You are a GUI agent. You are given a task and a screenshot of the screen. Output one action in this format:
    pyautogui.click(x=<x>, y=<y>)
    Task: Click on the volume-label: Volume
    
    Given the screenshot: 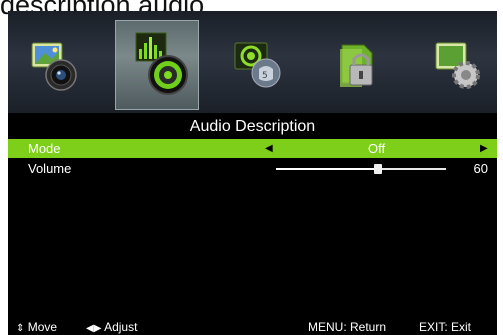 What is the action you would take?
    pyautogui.click(x=50, y=168)
    